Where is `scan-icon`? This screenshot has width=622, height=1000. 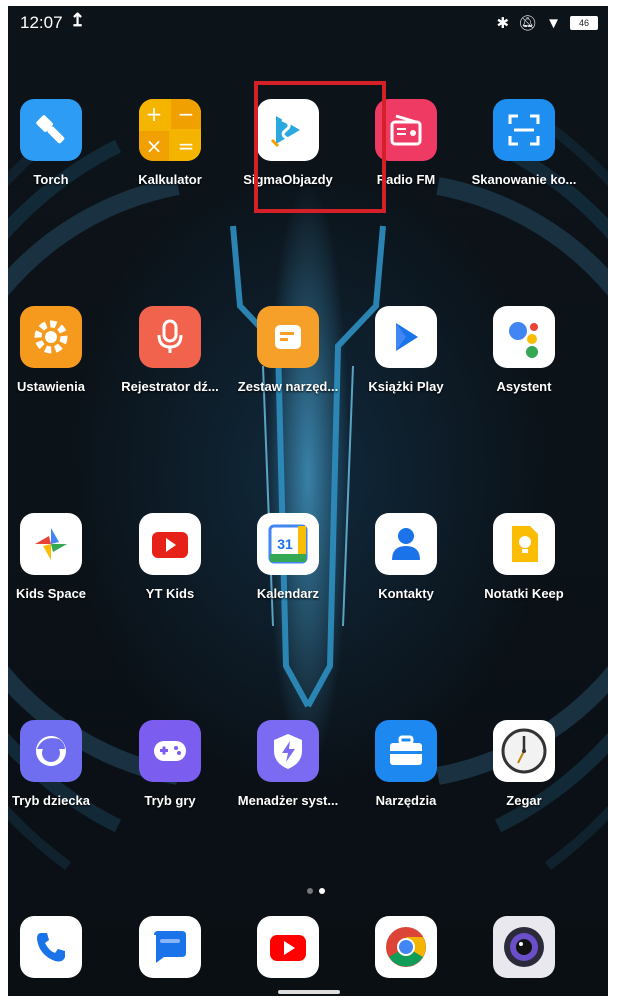
scan-icon is located at coordinates (524, 130).